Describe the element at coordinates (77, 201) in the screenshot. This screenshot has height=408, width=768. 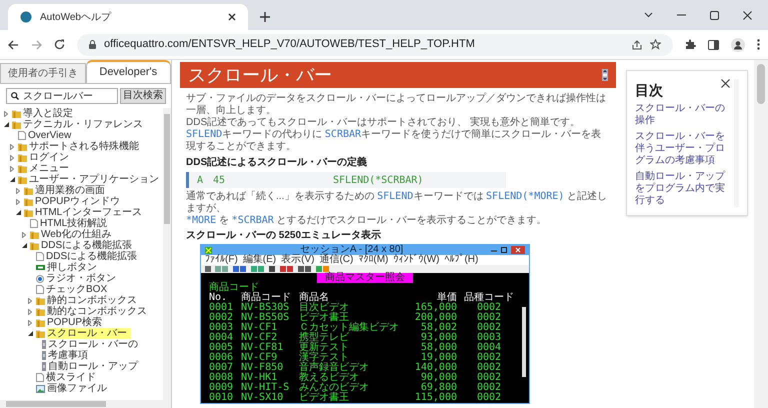
I see `tree-item: POPUPウィンドウ` at that location.